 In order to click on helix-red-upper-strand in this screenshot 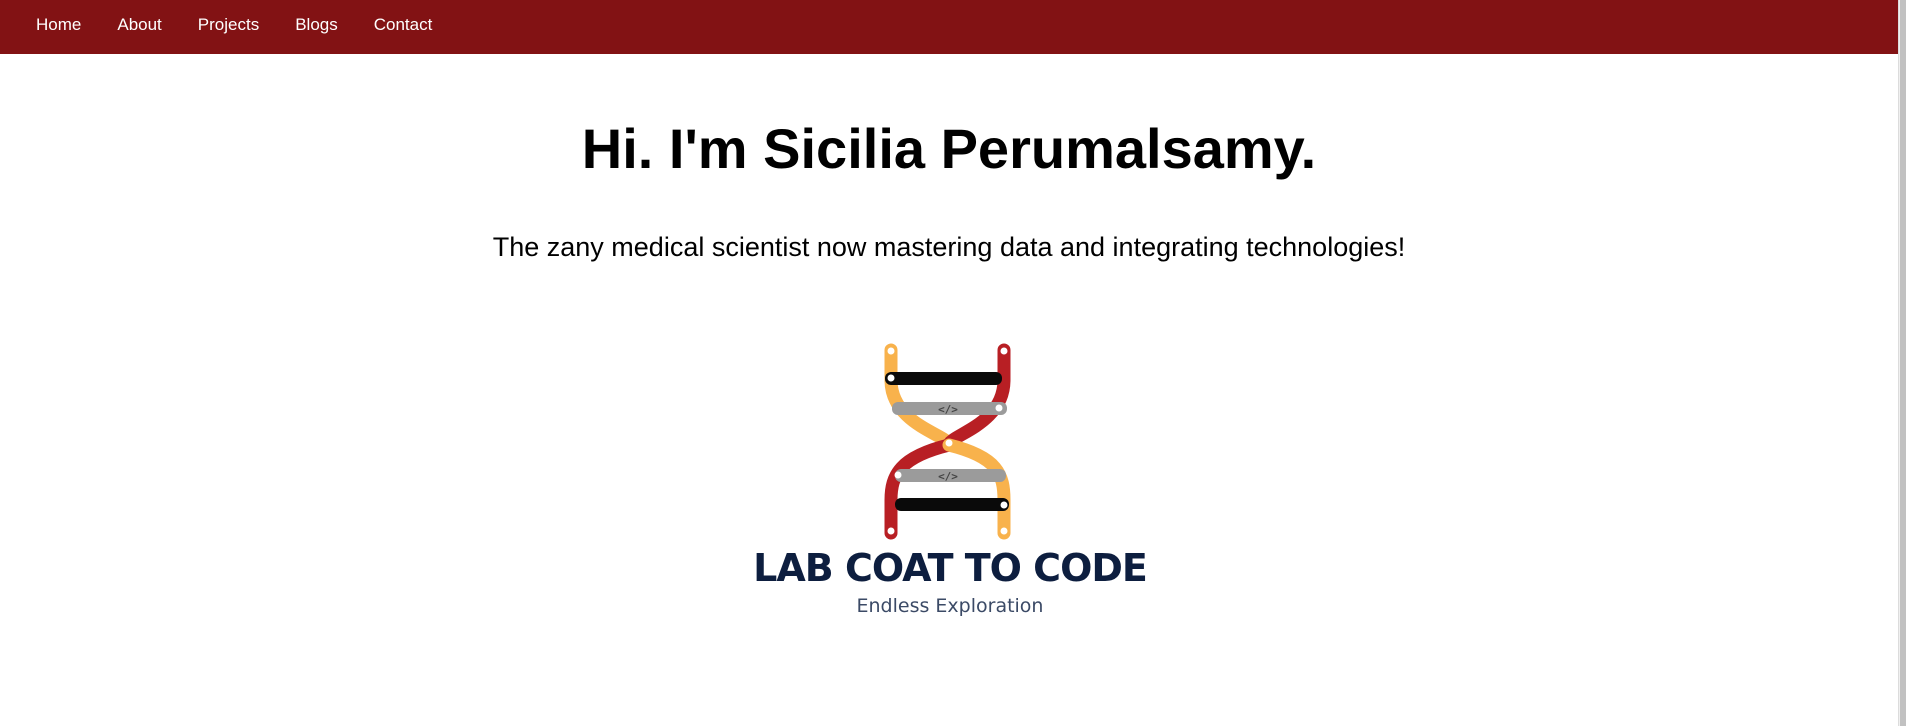, I will do `click(976, 397)`.